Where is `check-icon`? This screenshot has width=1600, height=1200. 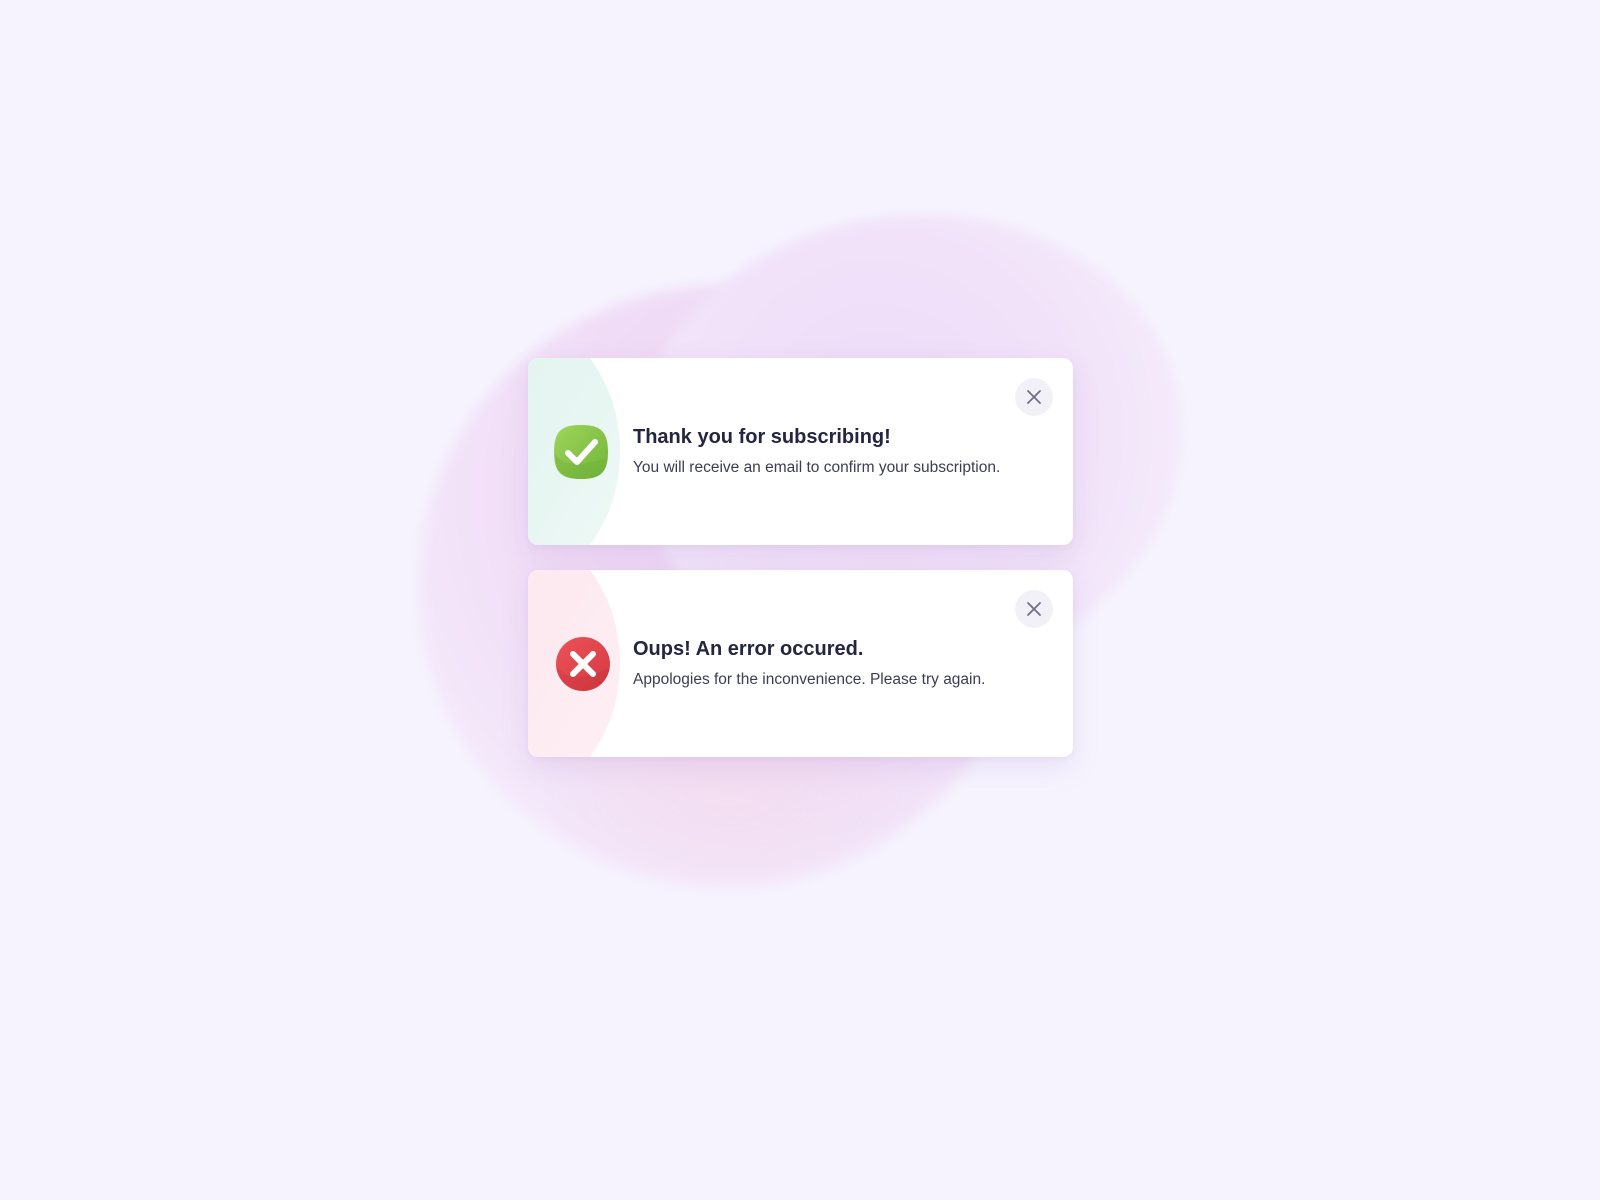
check-icon is located at coordinates (581, 452).